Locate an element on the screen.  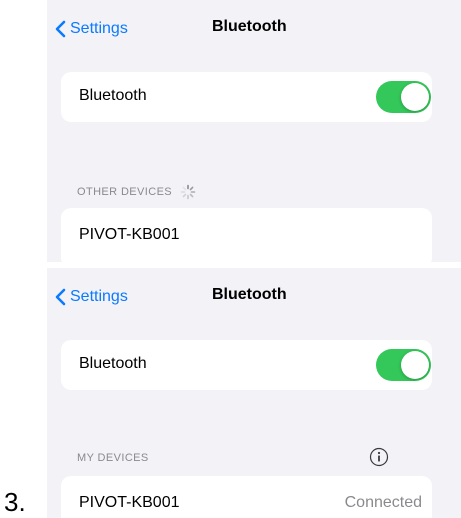
connection-status: Connected is located at coordinates (383, 502).